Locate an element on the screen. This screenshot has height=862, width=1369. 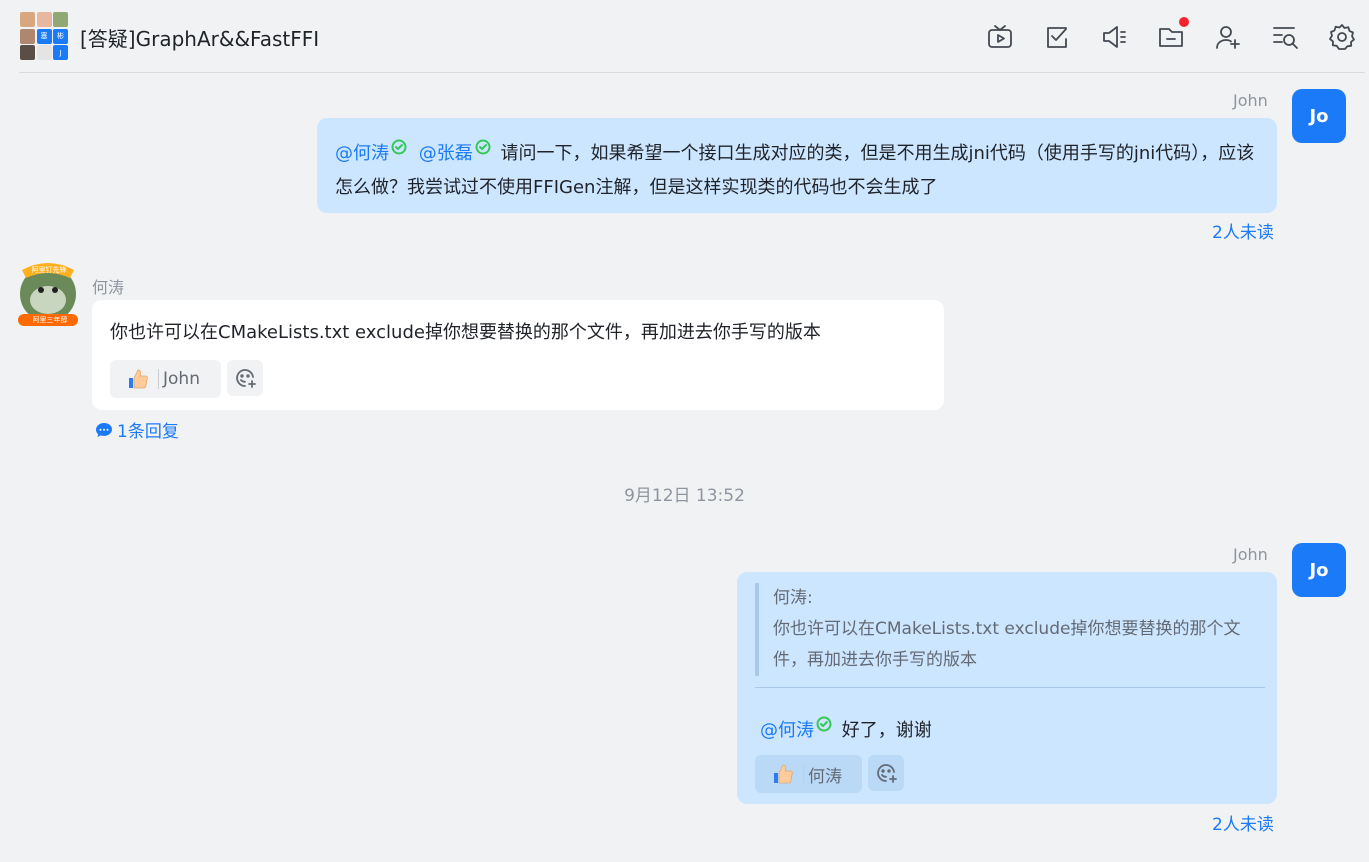
announcement-icon is located at coordinates (1114, 37).